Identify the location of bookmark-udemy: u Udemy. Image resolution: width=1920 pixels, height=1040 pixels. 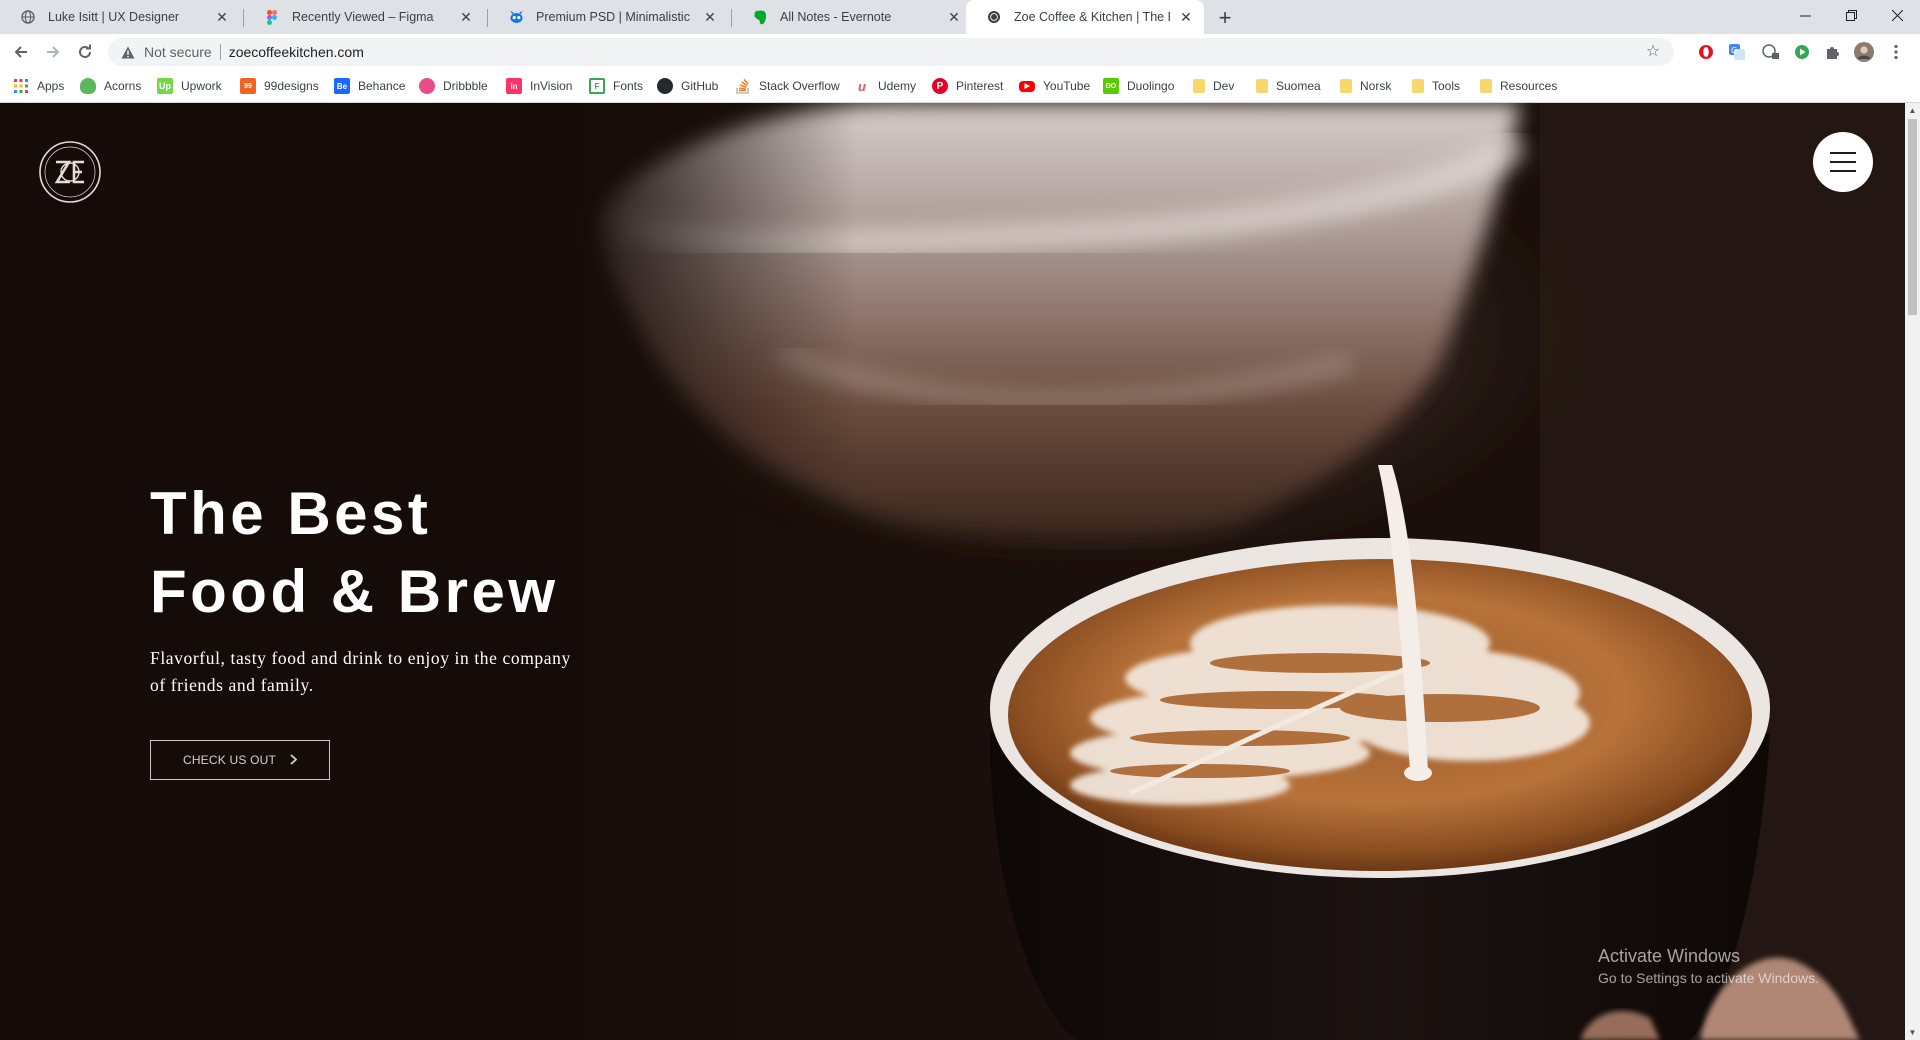
(885, 86).